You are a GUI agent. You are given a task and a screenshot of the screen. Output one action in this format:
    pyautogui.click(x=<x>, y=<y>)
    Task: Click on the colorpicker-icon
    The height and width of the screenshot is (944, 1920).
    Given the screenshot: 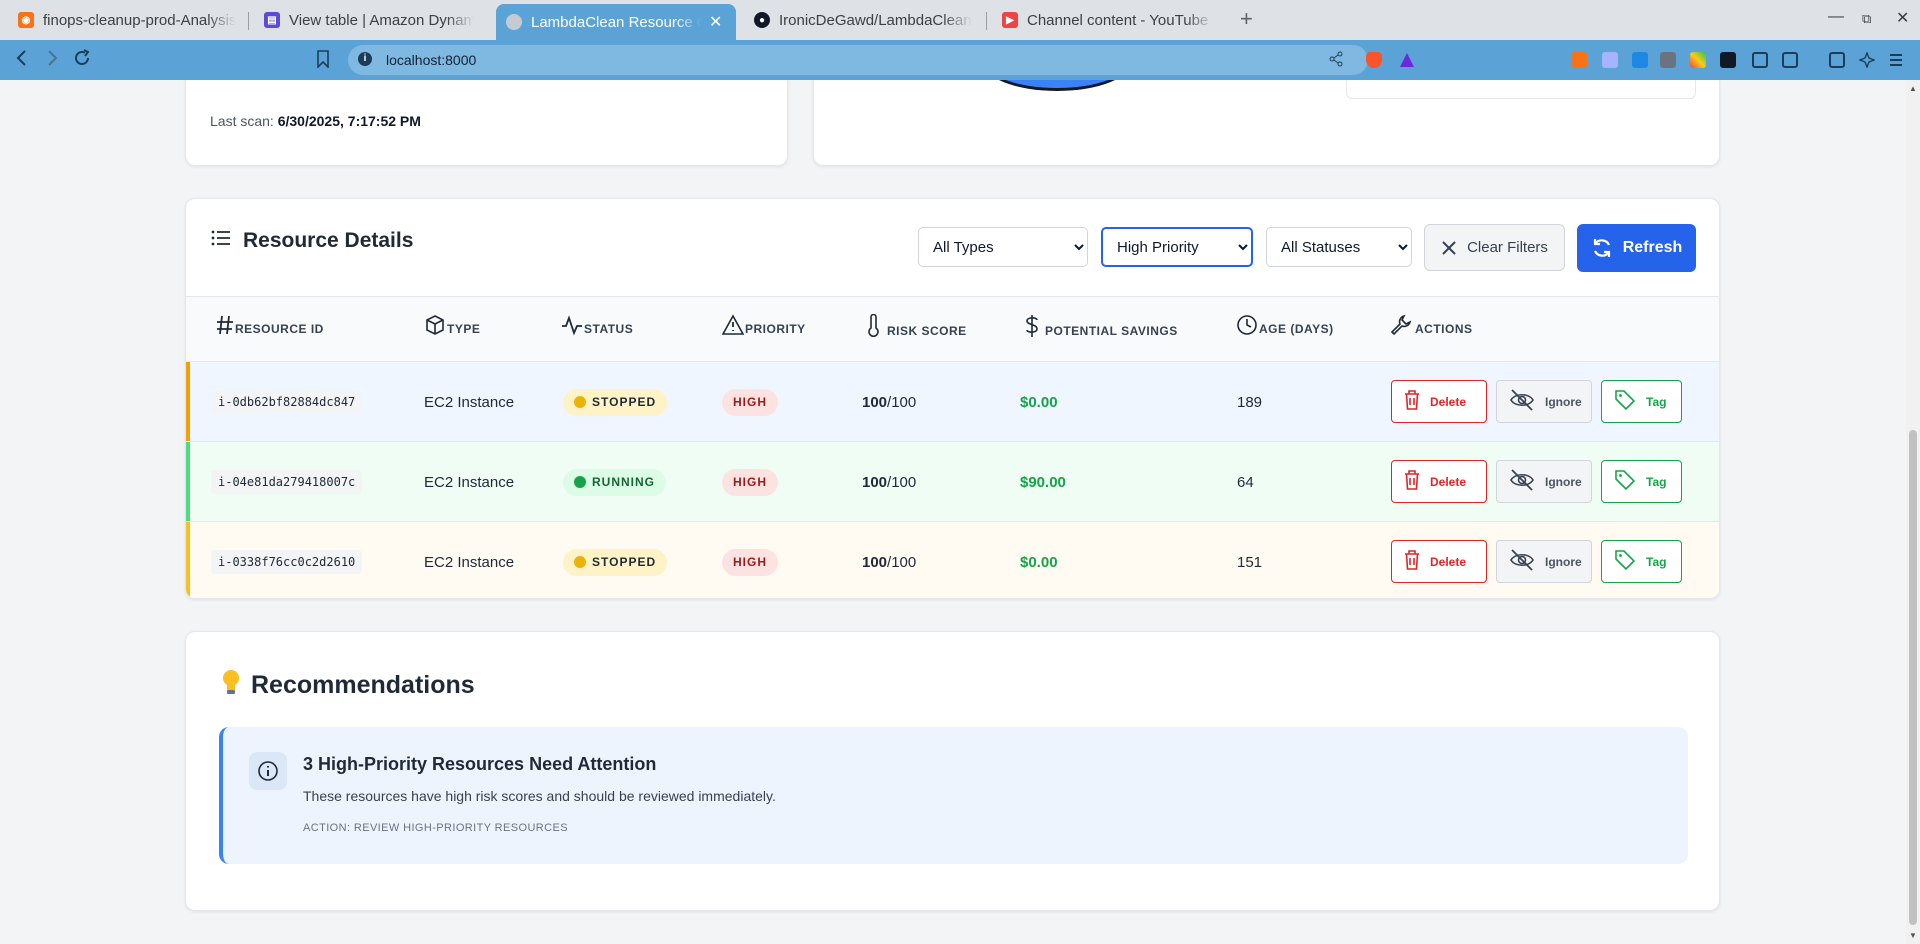 What is the action you would take?
    pyautogui.click(x=1698, y=60)
    